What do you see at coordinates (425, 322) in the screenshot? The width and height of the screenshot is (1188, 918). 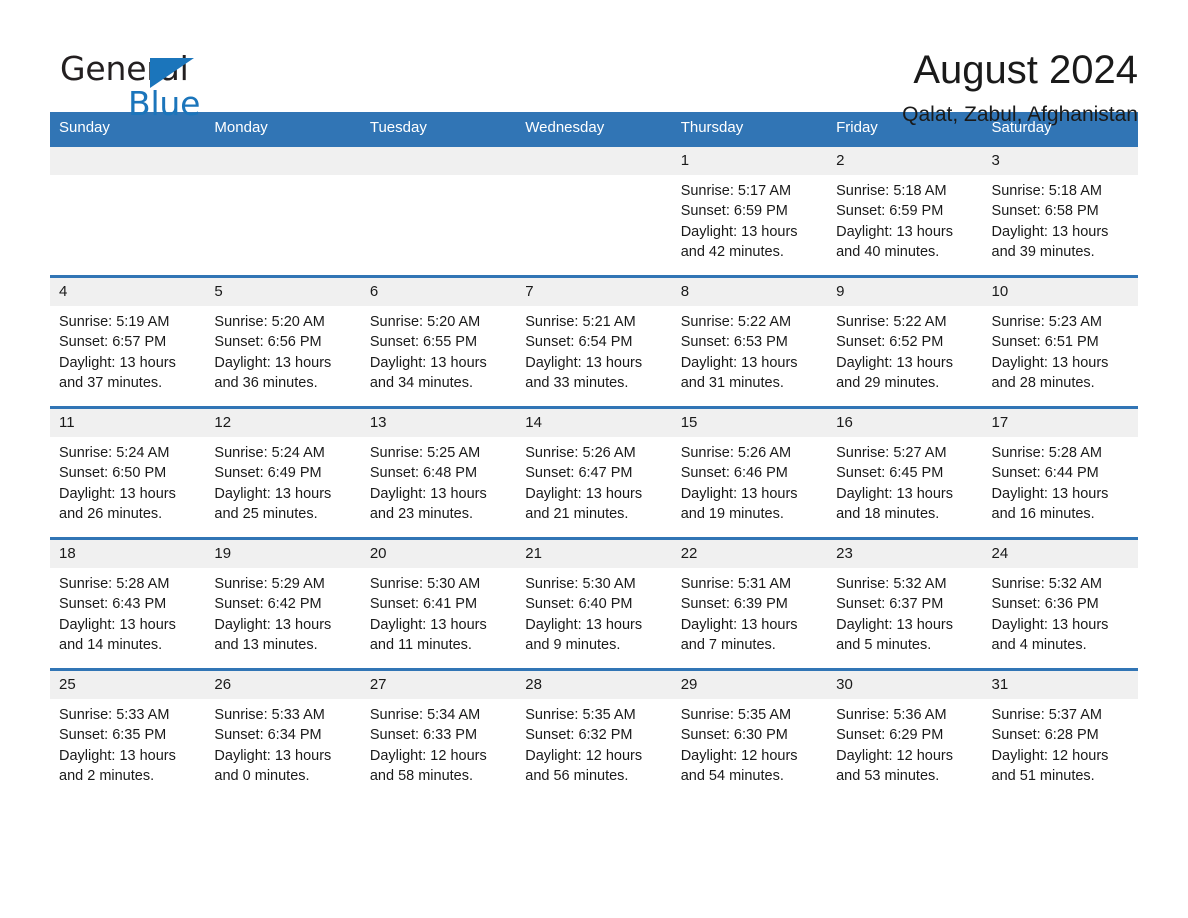 I see `sunrise-text: Sunrise: 5:20 AM` at bounding box center [425, 322].